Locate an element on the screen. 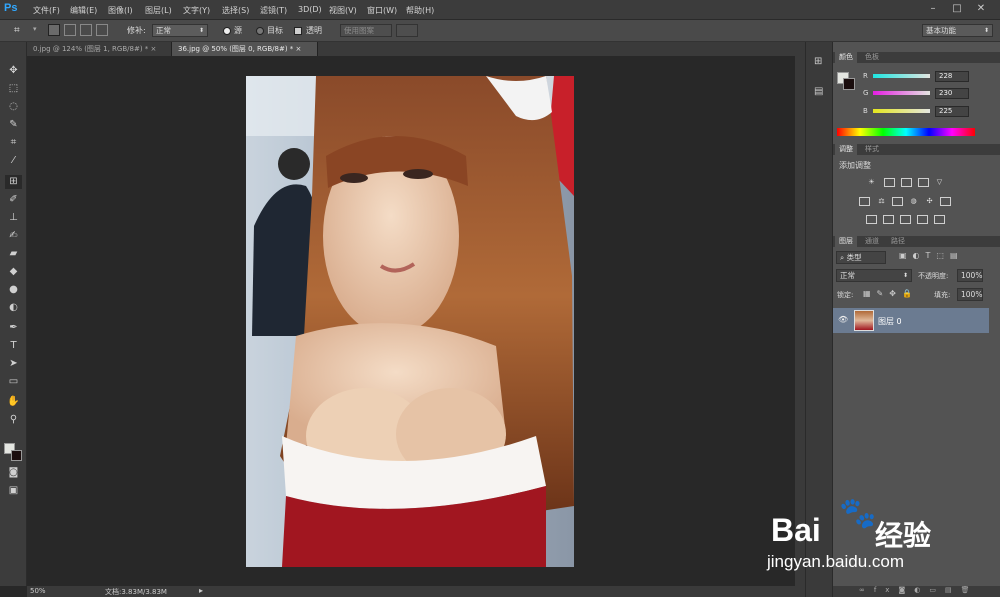  quick-select-tool-icon: ✎ is located at coordinates (13, 125).